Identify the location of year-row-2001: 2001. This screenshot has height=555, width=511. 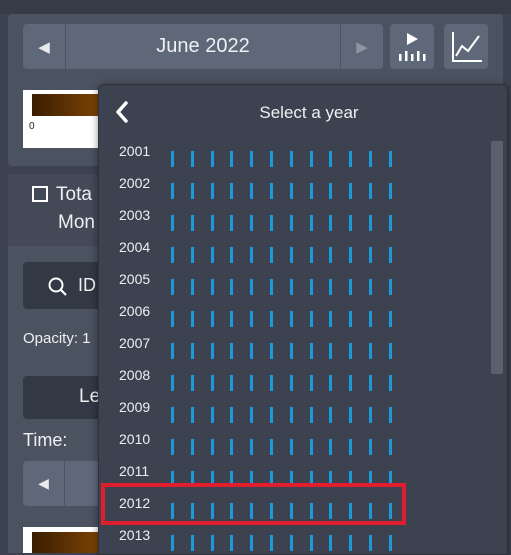
(294, 159).